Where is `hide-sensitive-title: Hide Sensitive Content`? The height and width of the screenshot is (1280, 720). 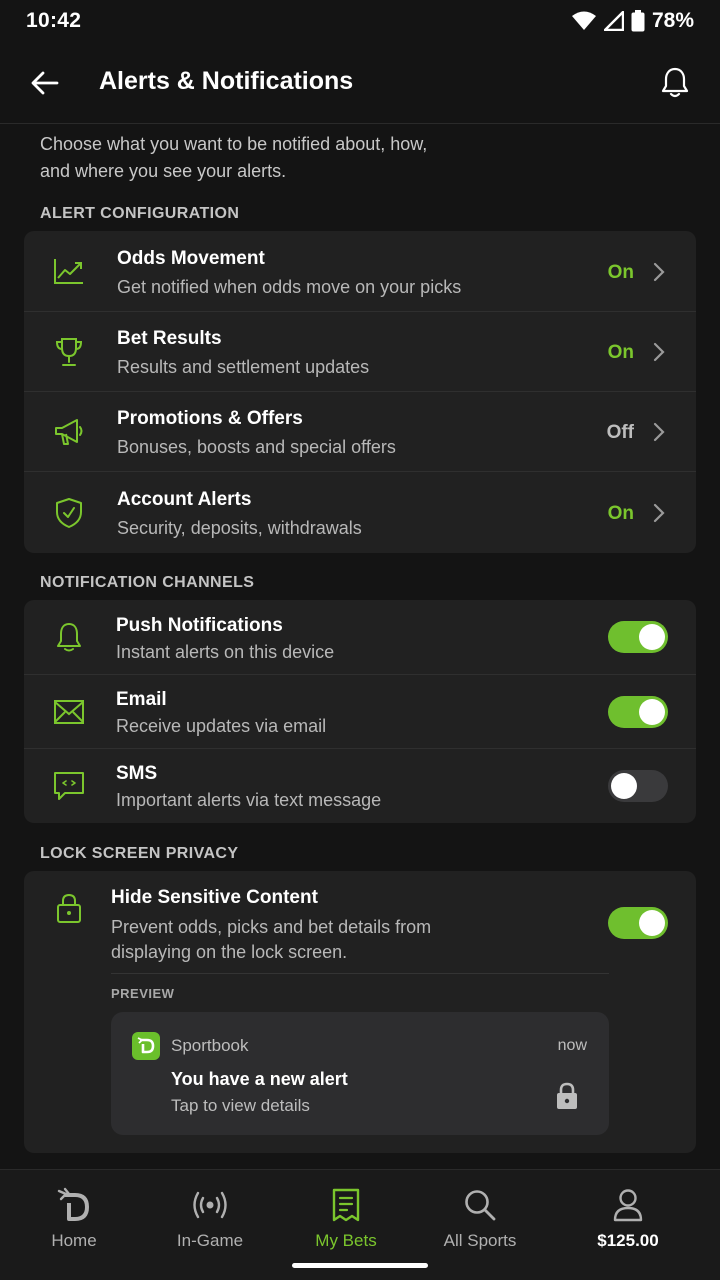
hide-sensitive-title: Hide Sensitive Content is located at coordinates (214, 897).